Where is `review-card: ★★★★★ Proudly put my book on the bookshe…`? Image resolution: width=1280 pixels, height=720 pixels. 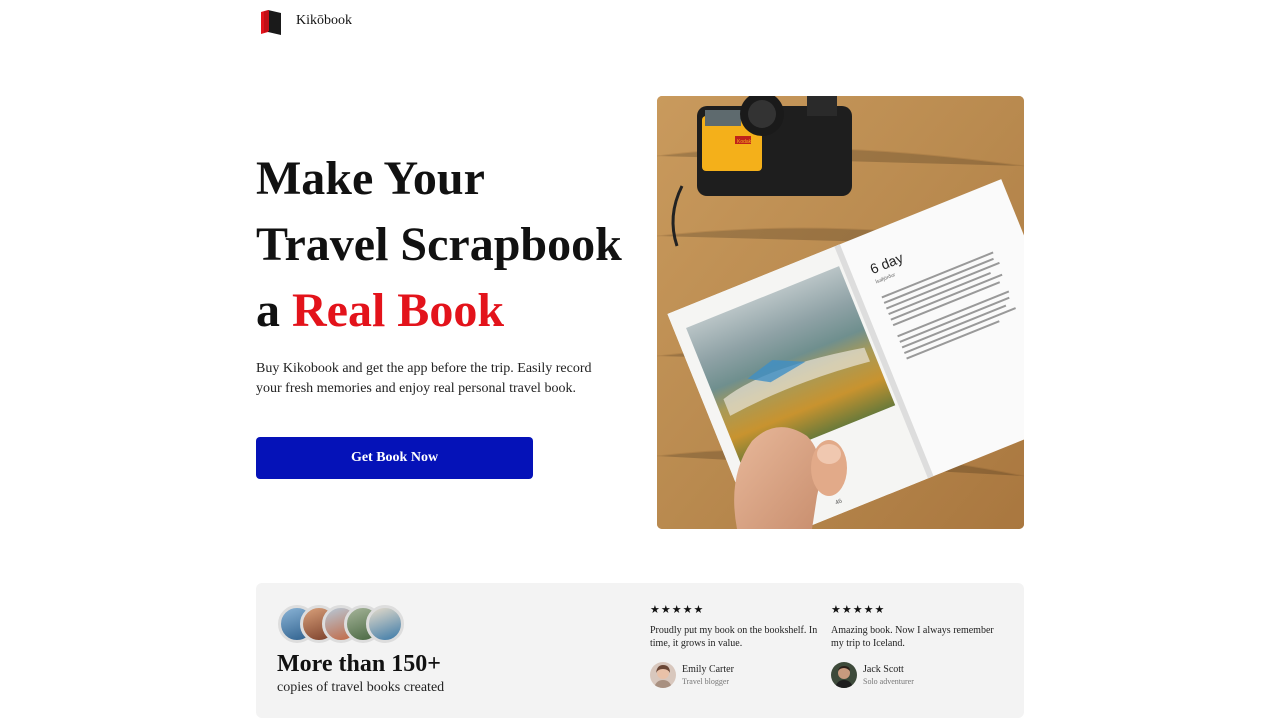 review-card: ★★★★★ Proudly put my book on the bookshe… is located at coordinates (735, 645).